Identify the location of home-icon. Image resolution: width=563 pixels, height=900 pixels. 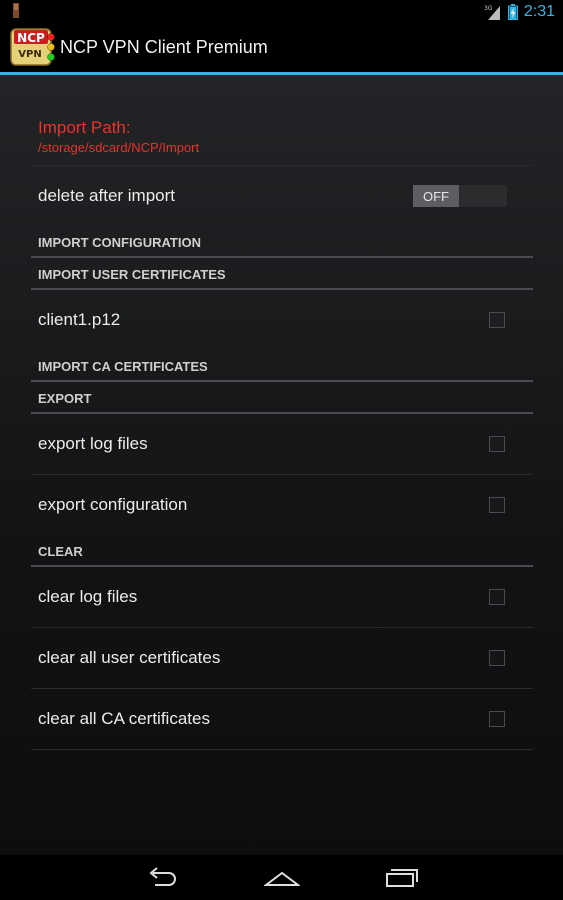
(282, 877).